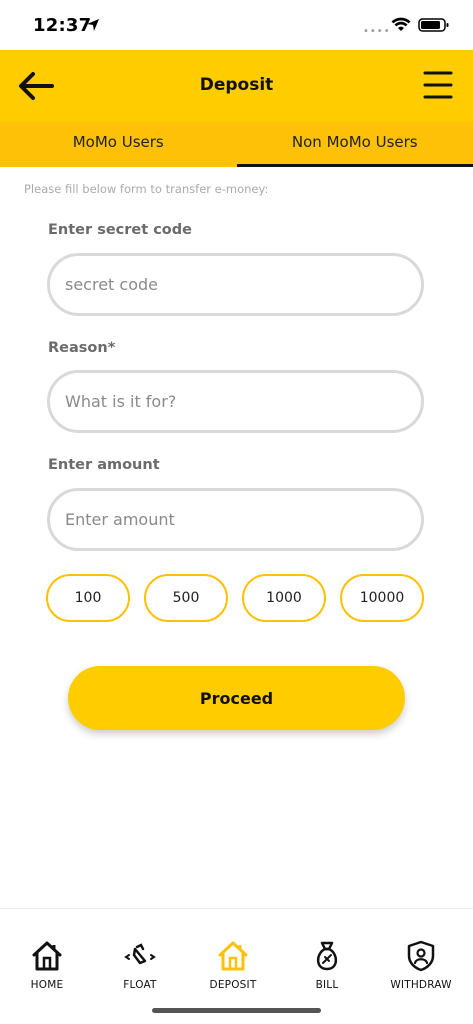 This screenshot has width=473, height=1024. Describe the element at coordinates (140, 954) in the screenshot. I see `float-icon` at that location.